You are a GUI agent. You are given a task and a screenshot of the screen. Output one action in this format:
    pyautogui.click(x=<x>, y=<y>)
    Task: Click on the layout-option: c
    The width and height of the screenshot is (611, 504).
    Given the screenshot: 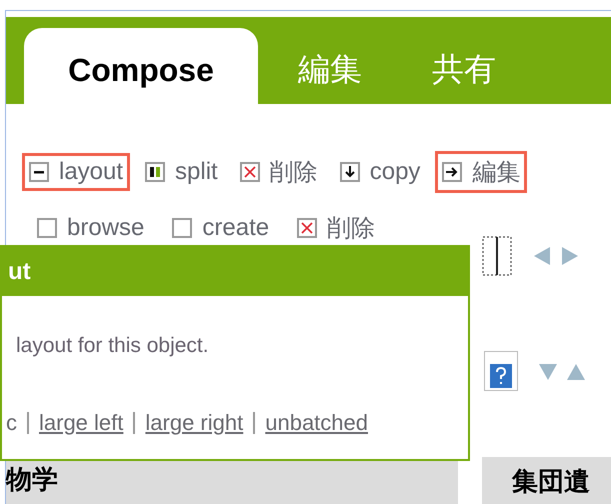 What is the action you would take?
    pyautogui.click(x=11, y=423)
    